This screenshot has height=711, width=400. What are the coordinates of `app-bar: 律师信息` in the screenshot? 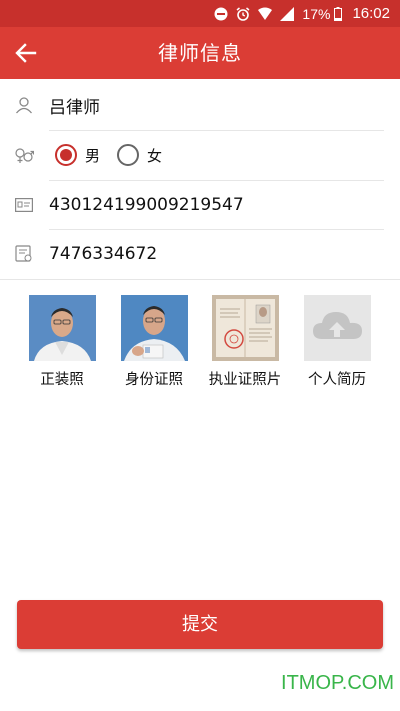 It's located at (200, 53).